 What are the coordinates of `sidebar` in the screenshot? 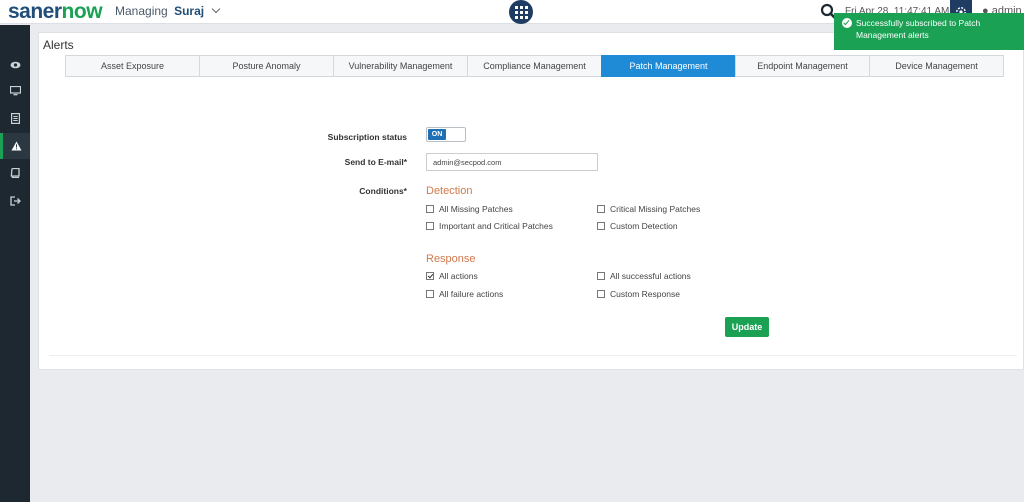 It's located at (15, 263).